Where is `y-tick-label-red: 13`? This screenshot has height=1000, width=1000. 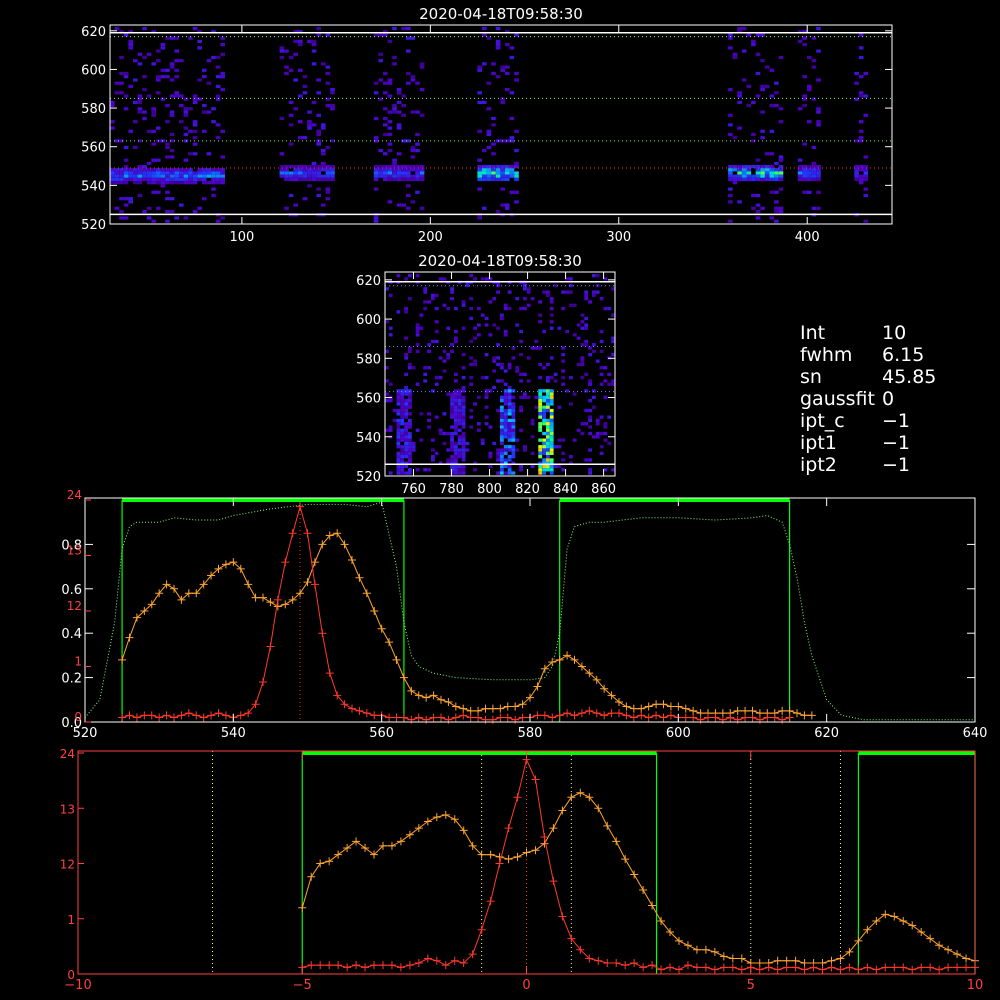 y-tick-label-red: 13 is located at coordinates (67, 809).